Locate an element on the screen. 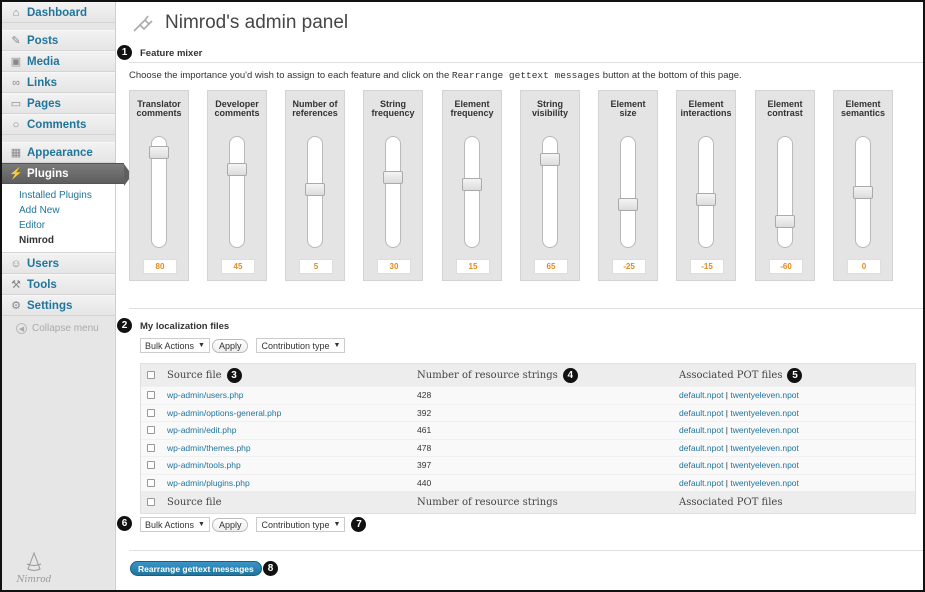 The height and width of the screenshot is (592, 925). resource-string-count: 428 is located at coordinates (424, 395).